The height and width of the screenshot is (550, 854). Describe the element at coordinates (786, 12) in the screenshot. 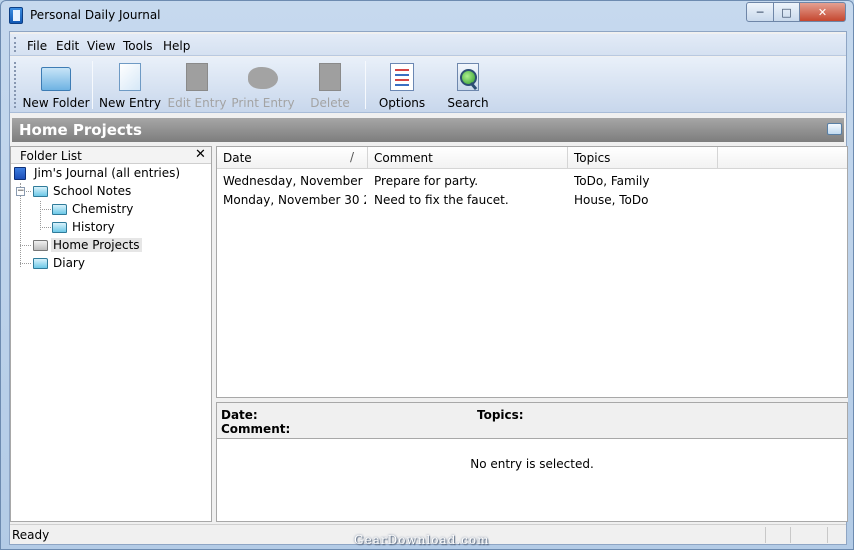

I see `maximize-button: □` at that location.